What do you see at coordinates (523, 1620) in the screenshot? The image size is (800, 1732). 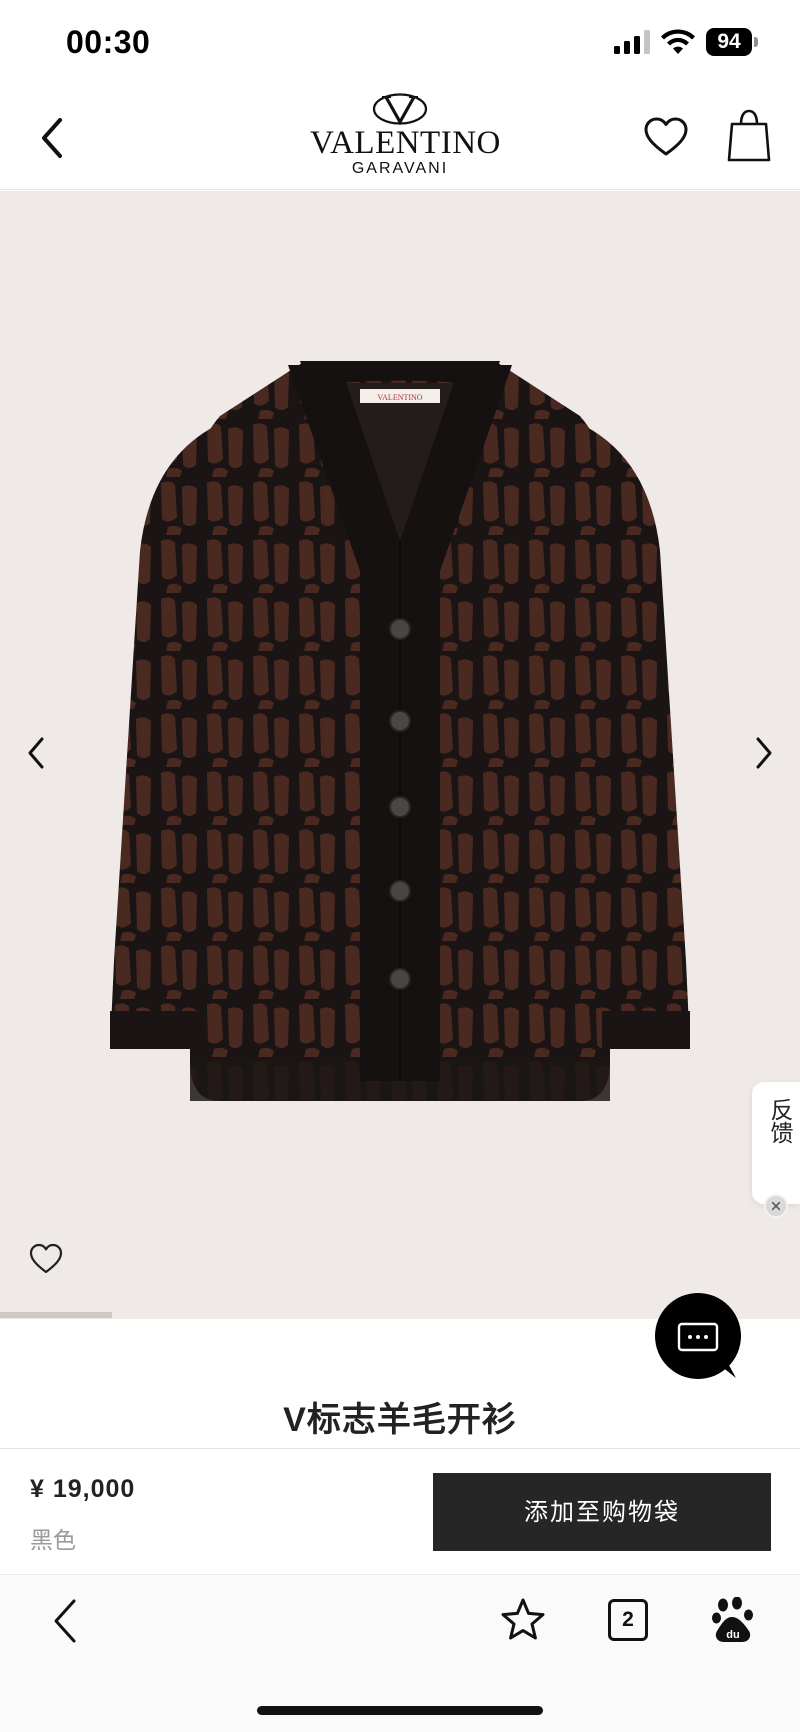 I see `star-icon` at bounding box center [523, 1620].